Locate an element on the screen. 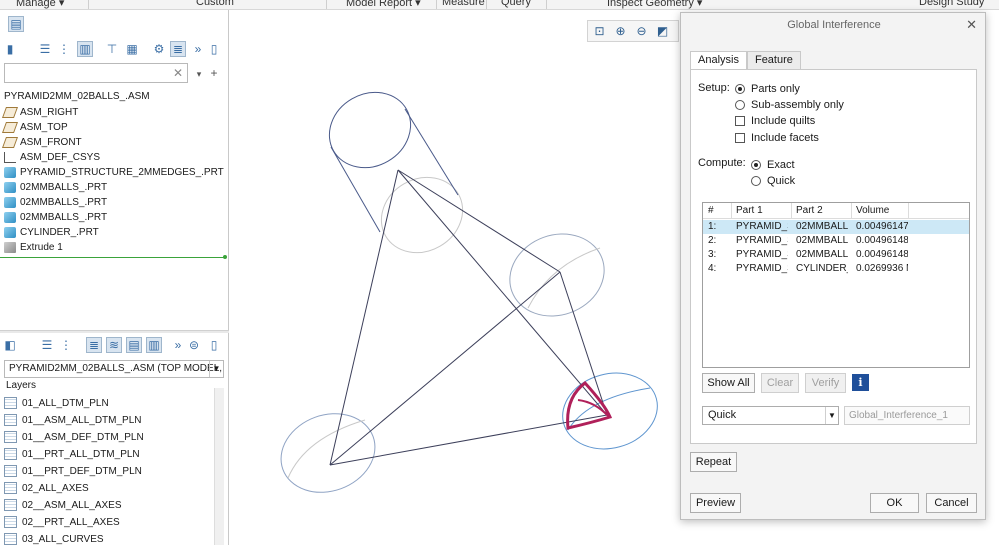 The height and width of the screenshot is (545, 999). layer-edit-icon: ≋ is located at coordinates (114, 345).